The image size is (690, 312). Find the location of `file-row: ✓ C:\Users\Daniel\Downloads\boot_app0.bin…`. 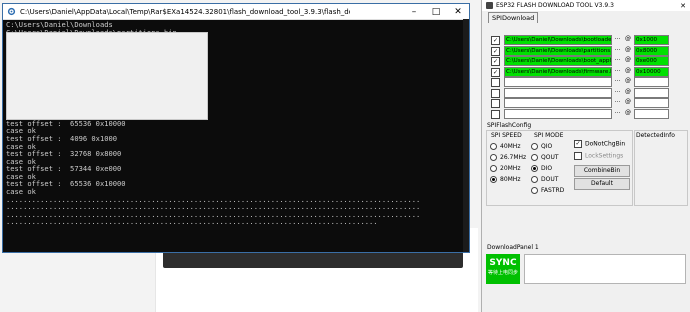

file-row: ✓ C:\Users\Daniel\Downloads\boot_app0.bin… is located at coordinates (590, 61).